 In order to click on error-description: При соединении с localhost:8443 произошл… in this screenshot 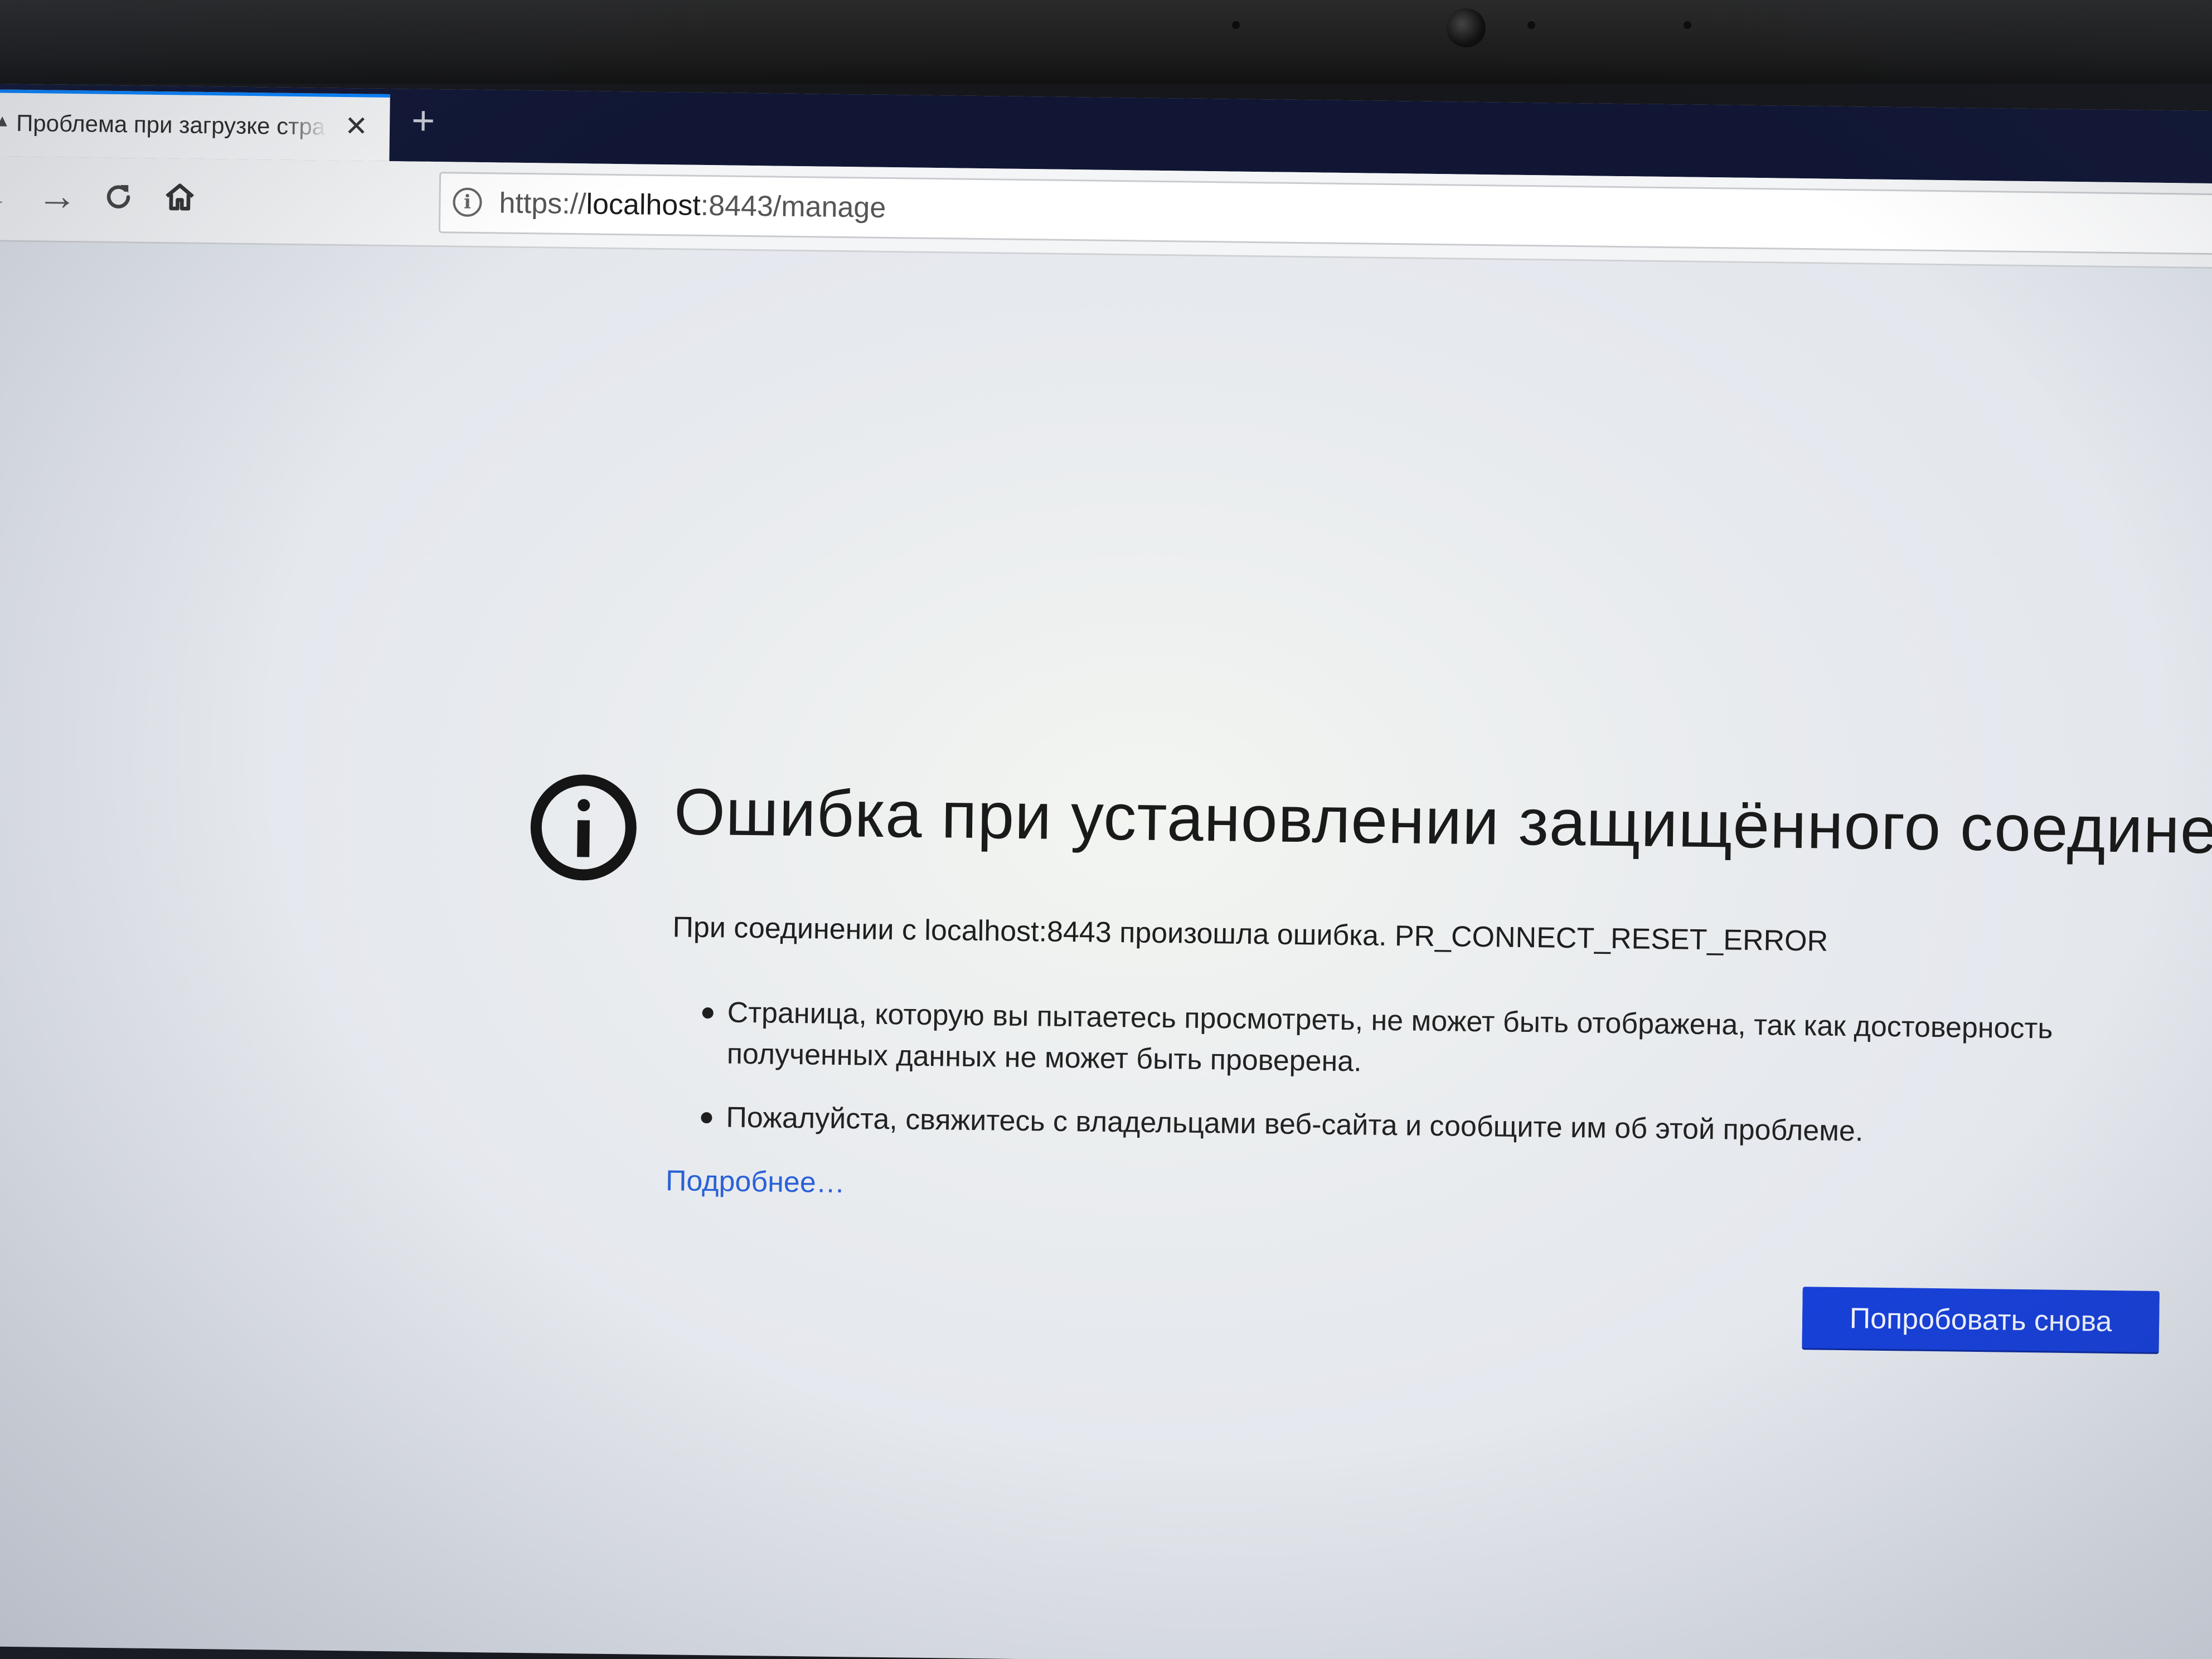, I will do `click(1250, 935)`.